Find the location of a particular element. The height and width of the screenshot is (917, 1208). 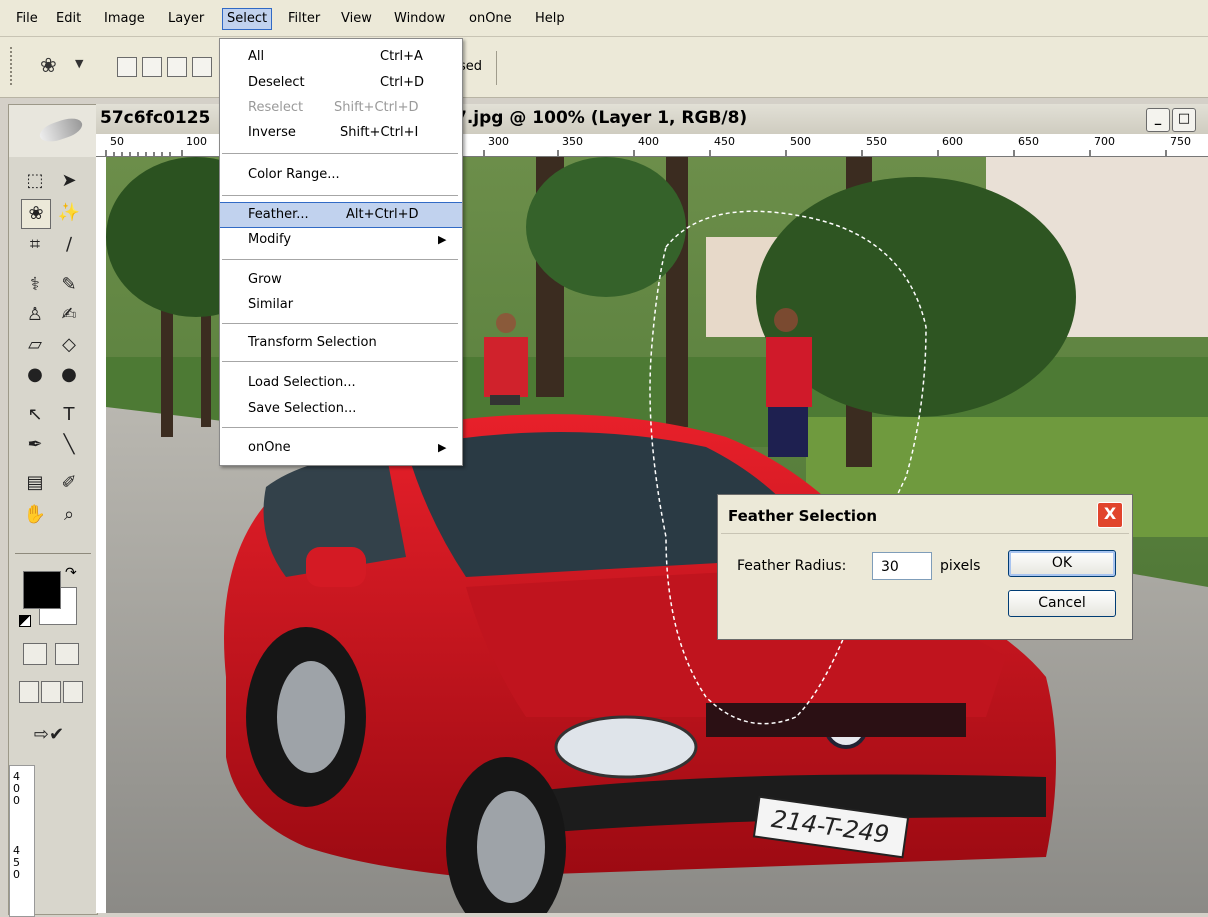

screen-mode-standard-button is located at coordinates (29, 692).